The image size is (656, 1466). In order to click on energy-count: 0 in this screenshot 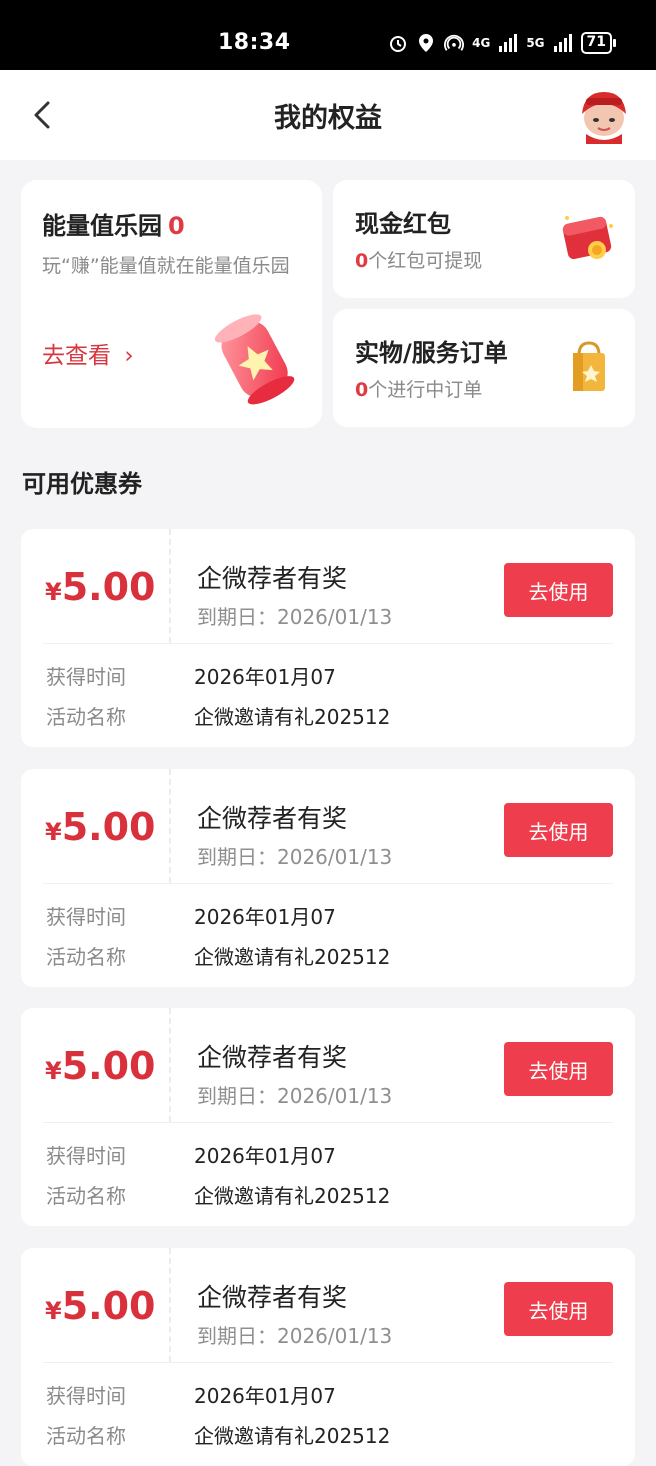, I will do `click(176, 226)`.